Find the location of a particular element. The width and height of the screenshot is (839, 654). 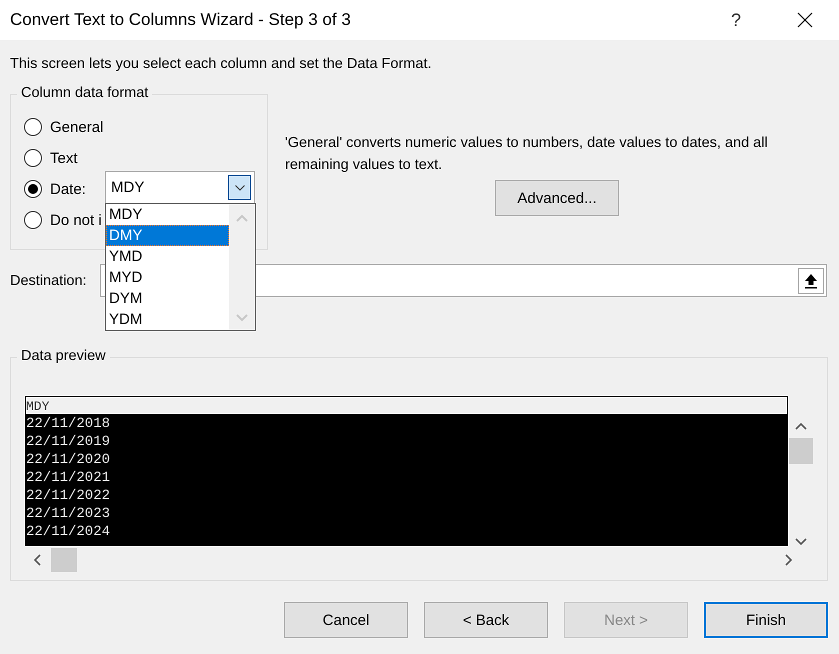

intro-text: This screen lets you select each column and set the Data Format. is located at coordinates (221, 64).